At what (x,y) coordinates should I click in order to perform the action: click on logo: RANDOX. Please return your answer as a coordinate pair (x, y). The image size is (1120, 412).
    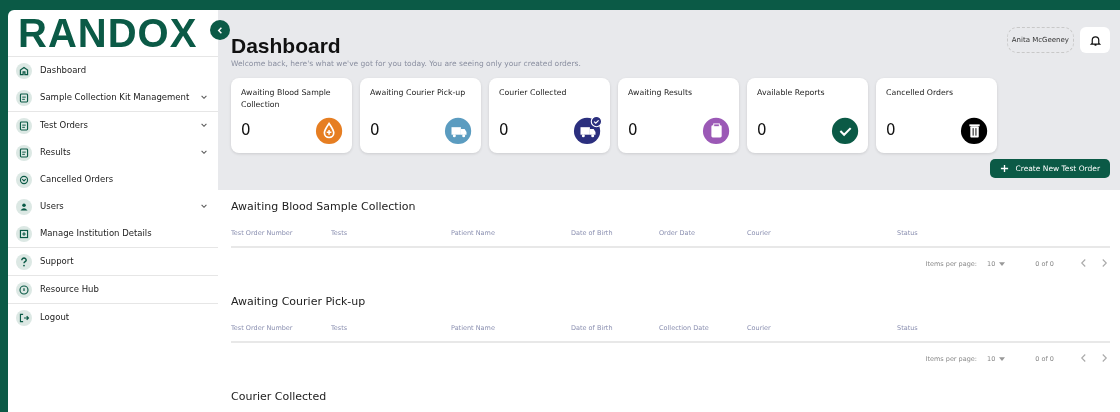
    Looking at the image, I should click on (108, 33).